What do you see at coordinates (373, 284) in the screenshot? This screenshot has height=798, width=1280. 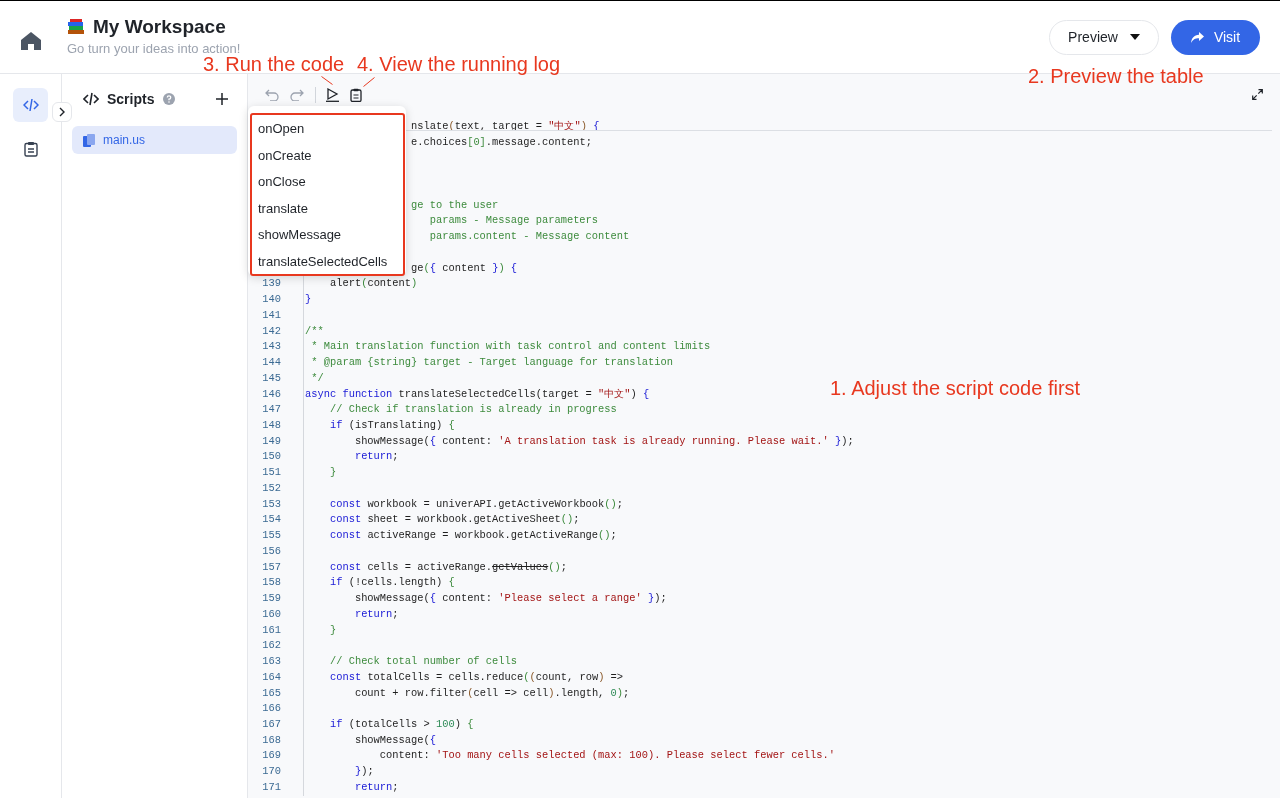 I see `code-line: alert(content)` at bounding box center [373, 284].